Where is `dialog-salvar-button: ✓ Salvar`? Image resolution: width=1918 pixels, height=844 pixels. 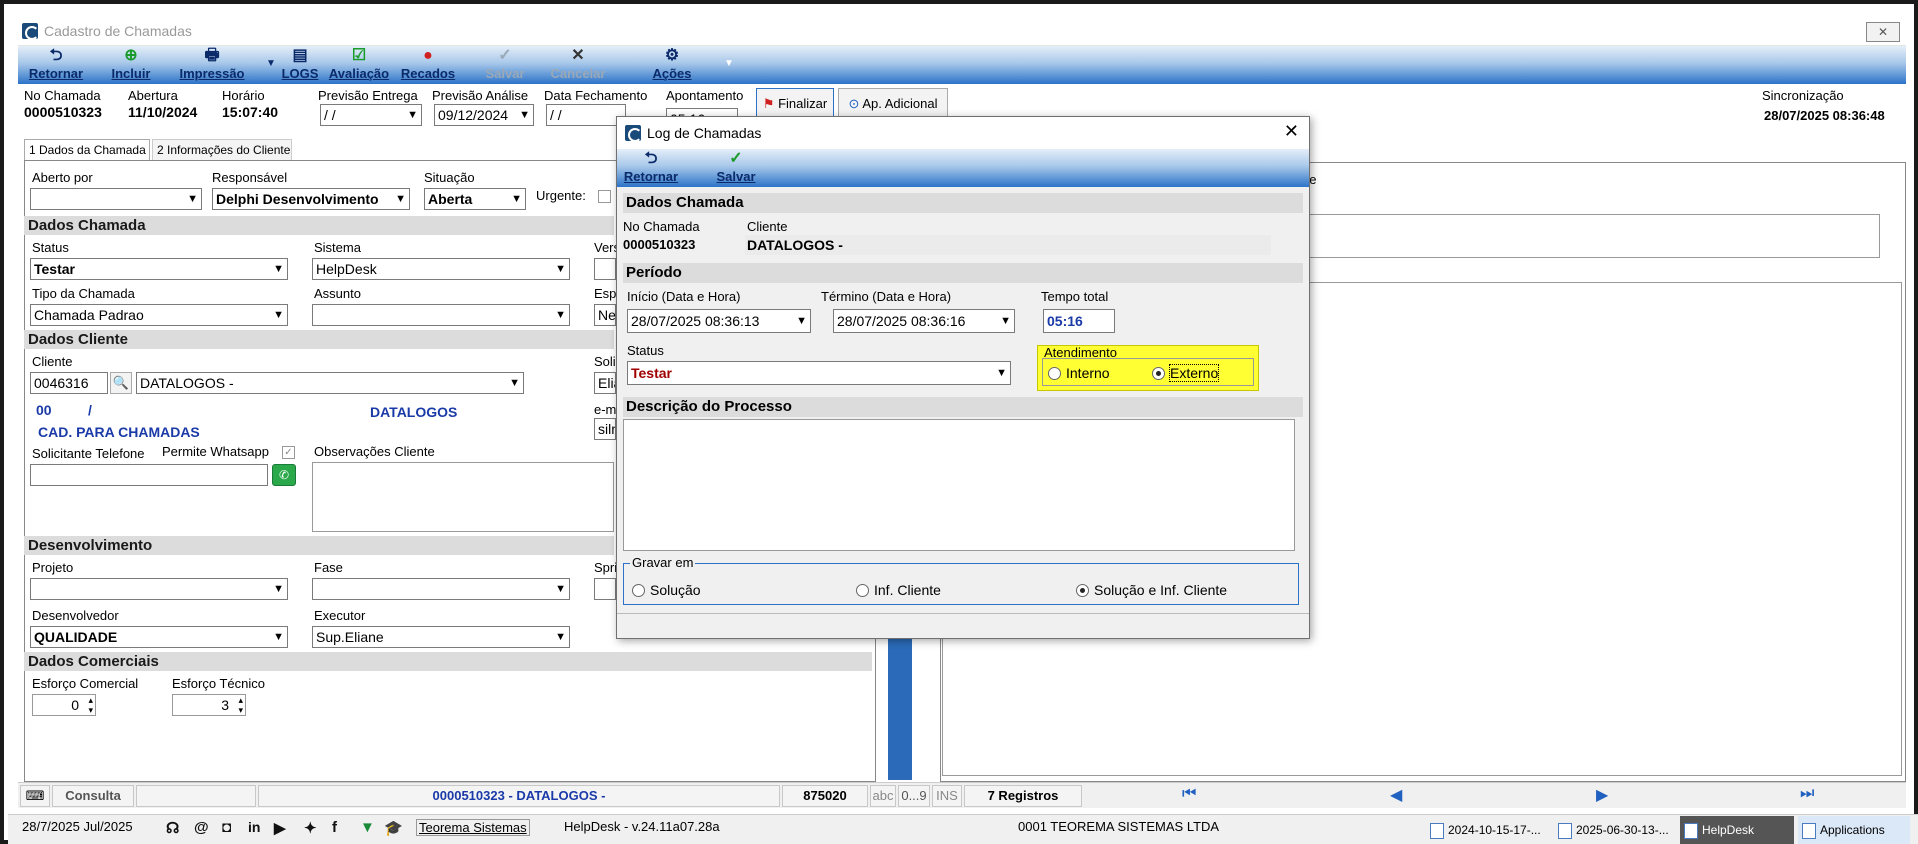
dialog-salvar-button: ✓ Salvar is located at coordinates (736, 168).